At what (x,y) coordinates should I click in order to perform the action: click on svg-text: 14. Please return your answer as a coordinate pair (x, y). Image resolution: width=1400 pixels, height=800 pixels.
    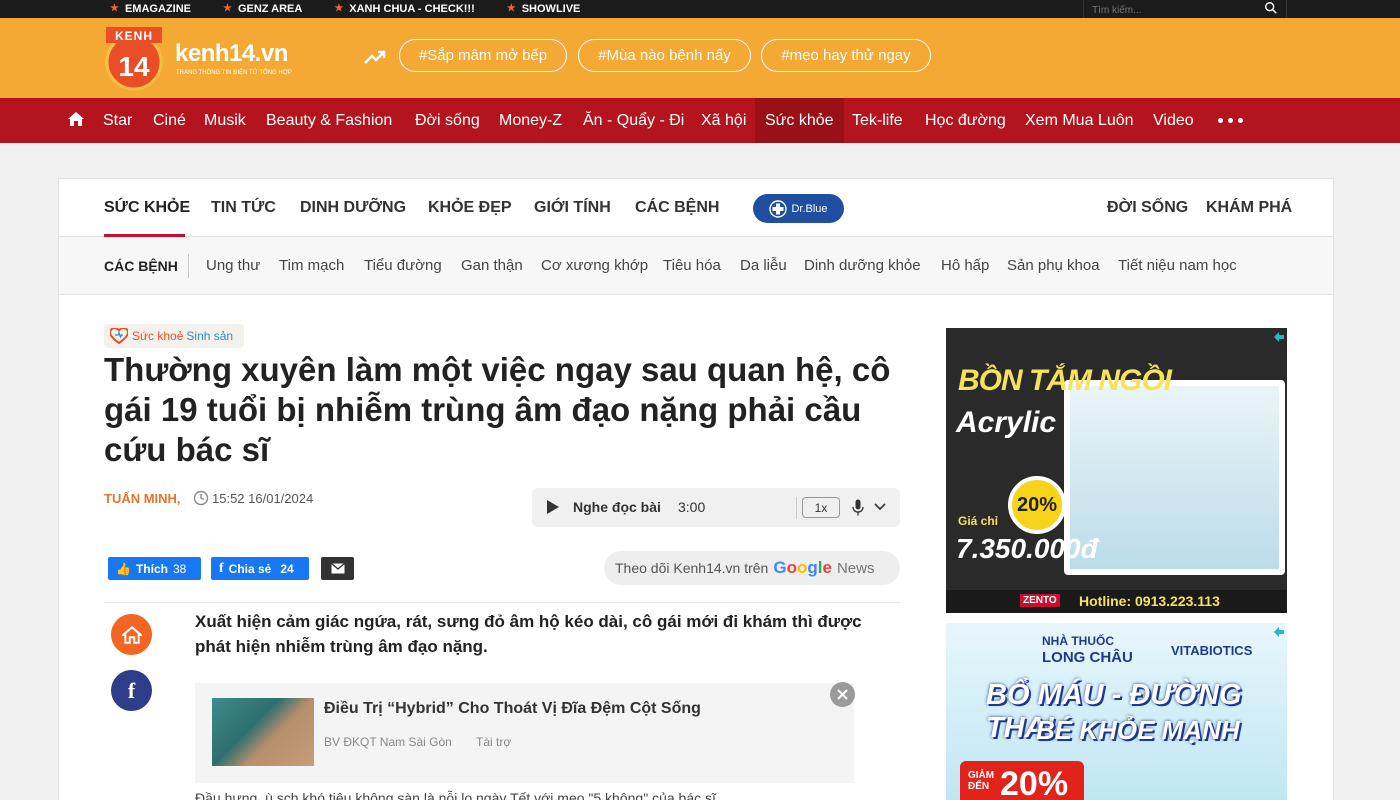
    Looking at the image, I should click on (134, 66).